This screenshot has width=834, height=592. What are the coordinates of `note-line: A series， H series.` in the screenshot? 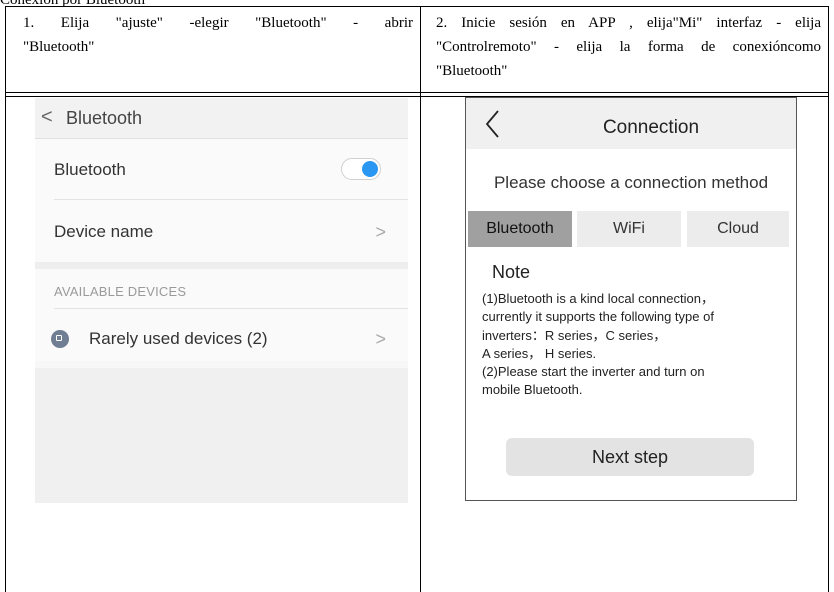 It's located at (539, 353).